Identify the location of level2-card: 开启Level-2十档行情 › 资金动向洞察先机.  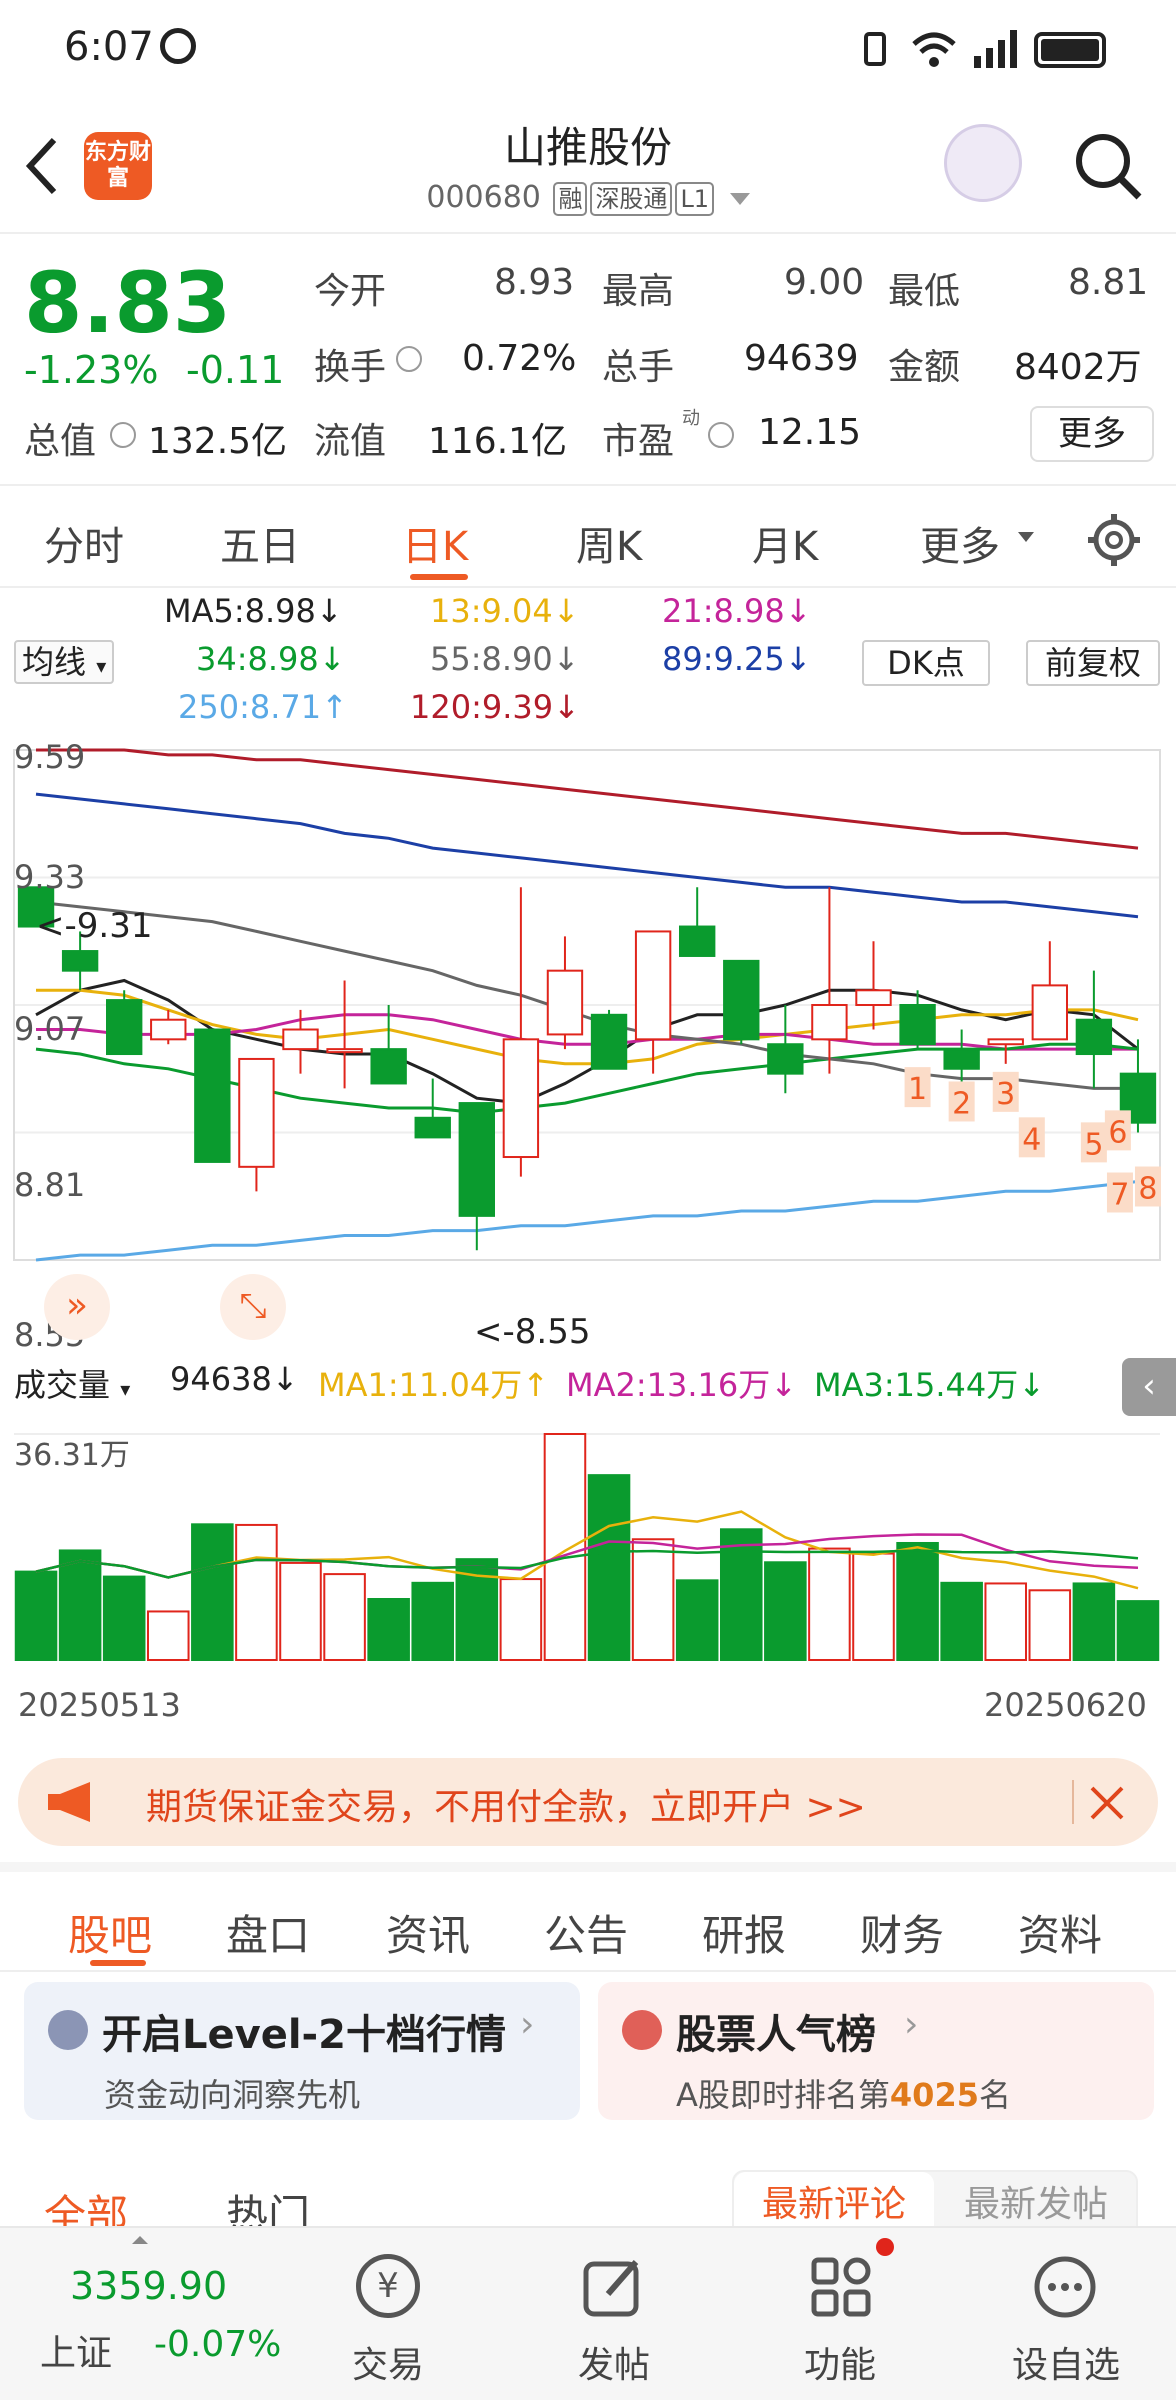
(302, 2051).